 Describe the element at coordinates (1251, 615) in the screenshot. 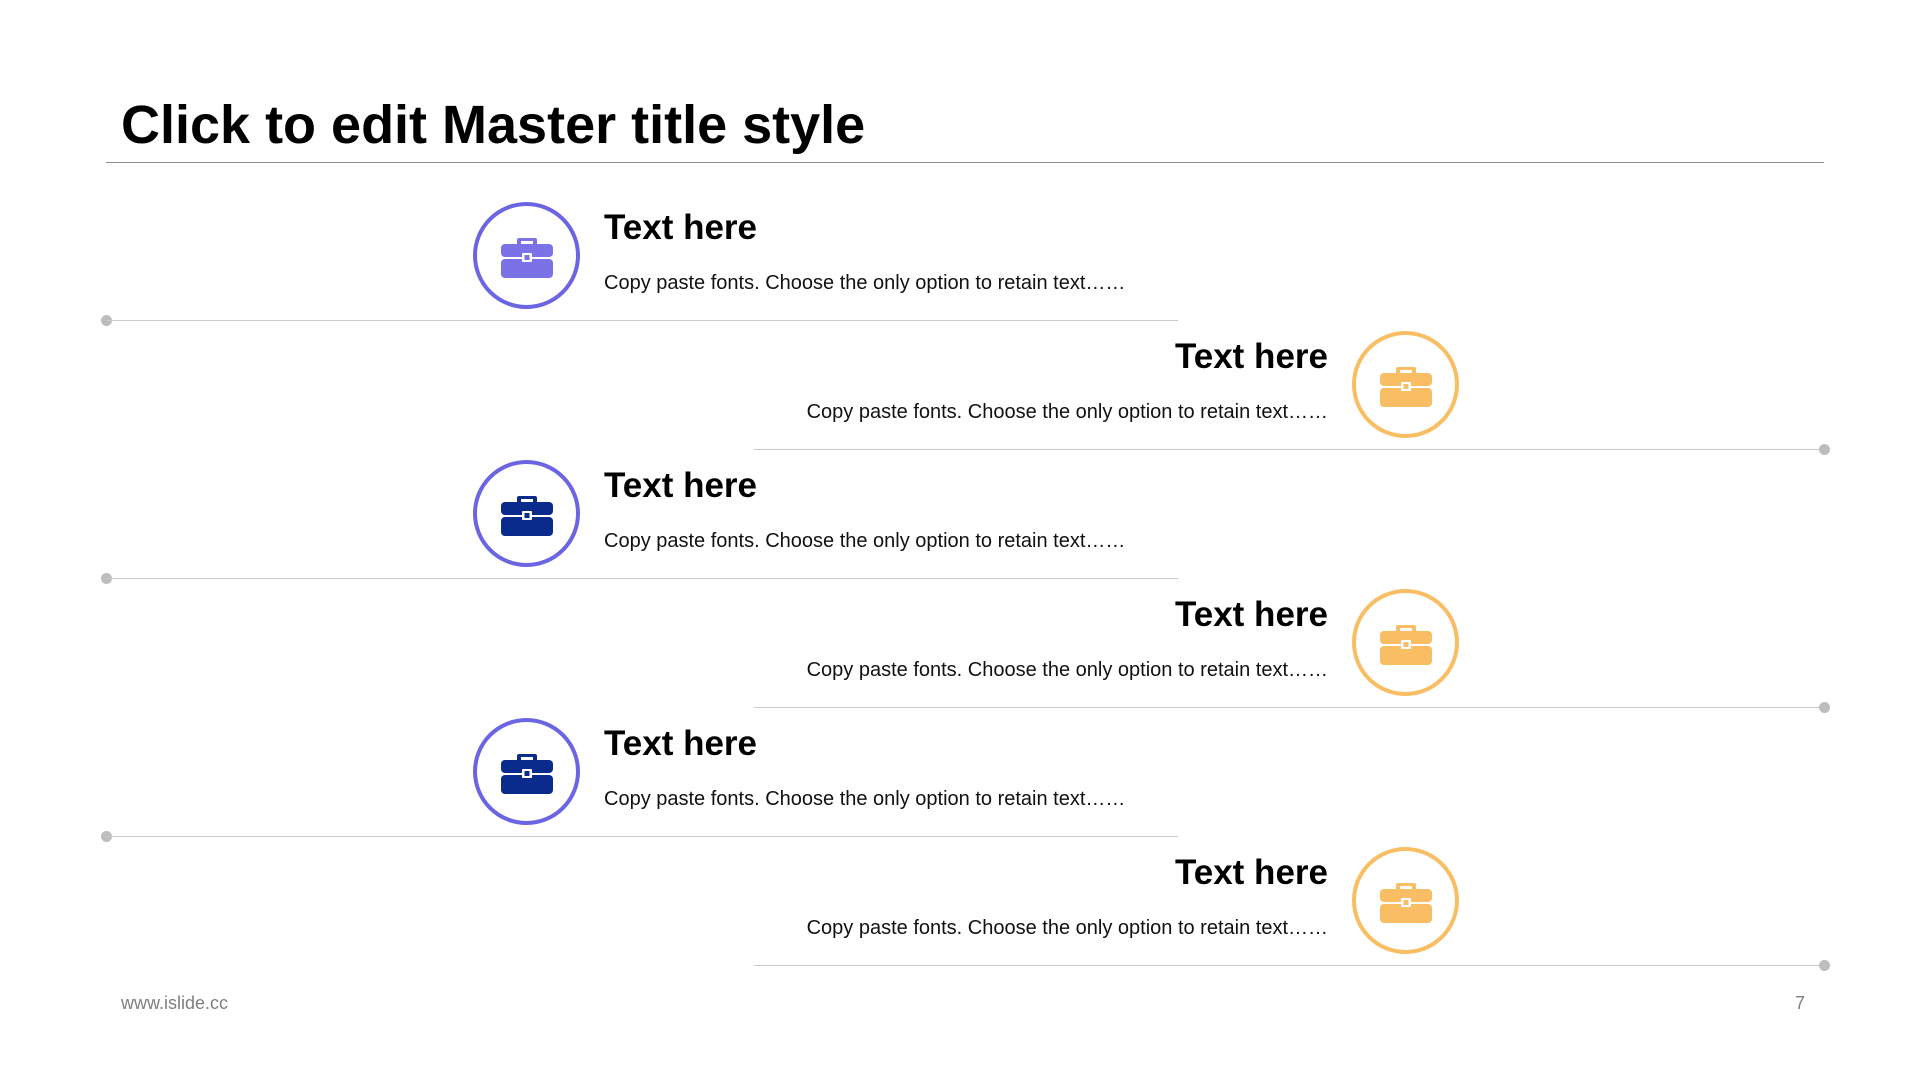

I see `item-heading-4: Text here` at that location.